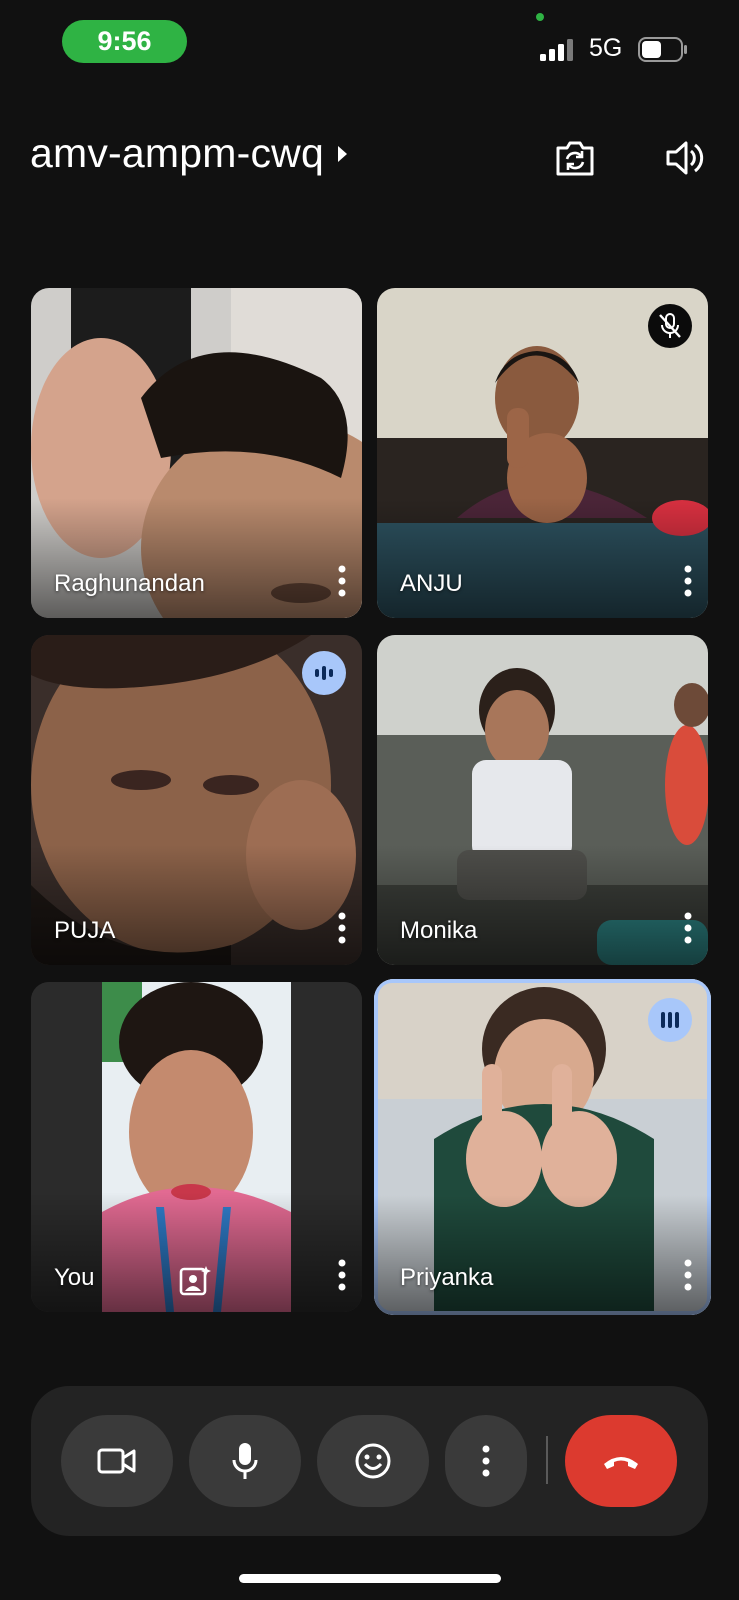 The width and height of the screenshot is (739, 1600). What do you see at coordinates (85, 930) in the screenshot?
I see `participant-name: PUJA` at bounding box center [85, 930].